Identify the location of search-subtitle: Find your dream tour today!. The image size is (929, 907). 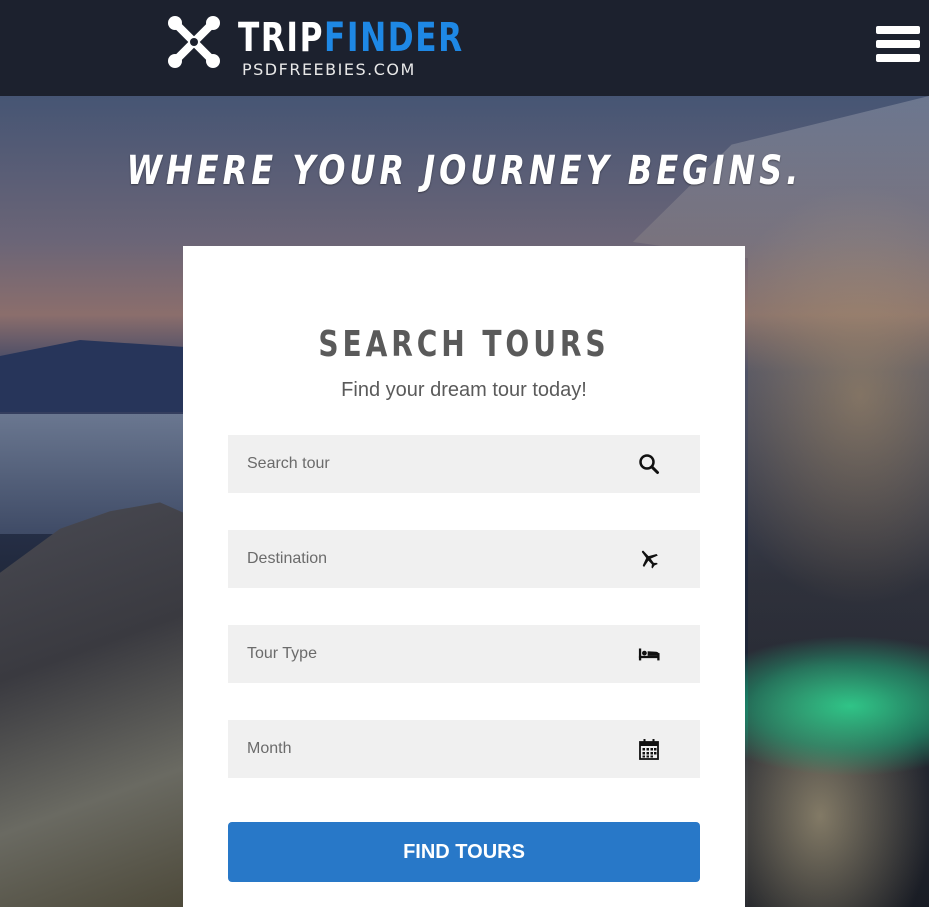
(464, 390).